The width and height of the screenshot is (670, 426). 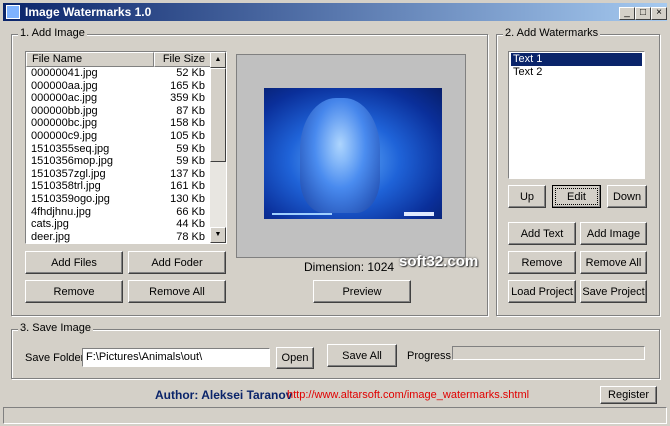 What do you see at coordinates (118, 236) in the screenshot?
I see `file-row: deer.jpg 78 Kb` at bounding box center [118, 236].